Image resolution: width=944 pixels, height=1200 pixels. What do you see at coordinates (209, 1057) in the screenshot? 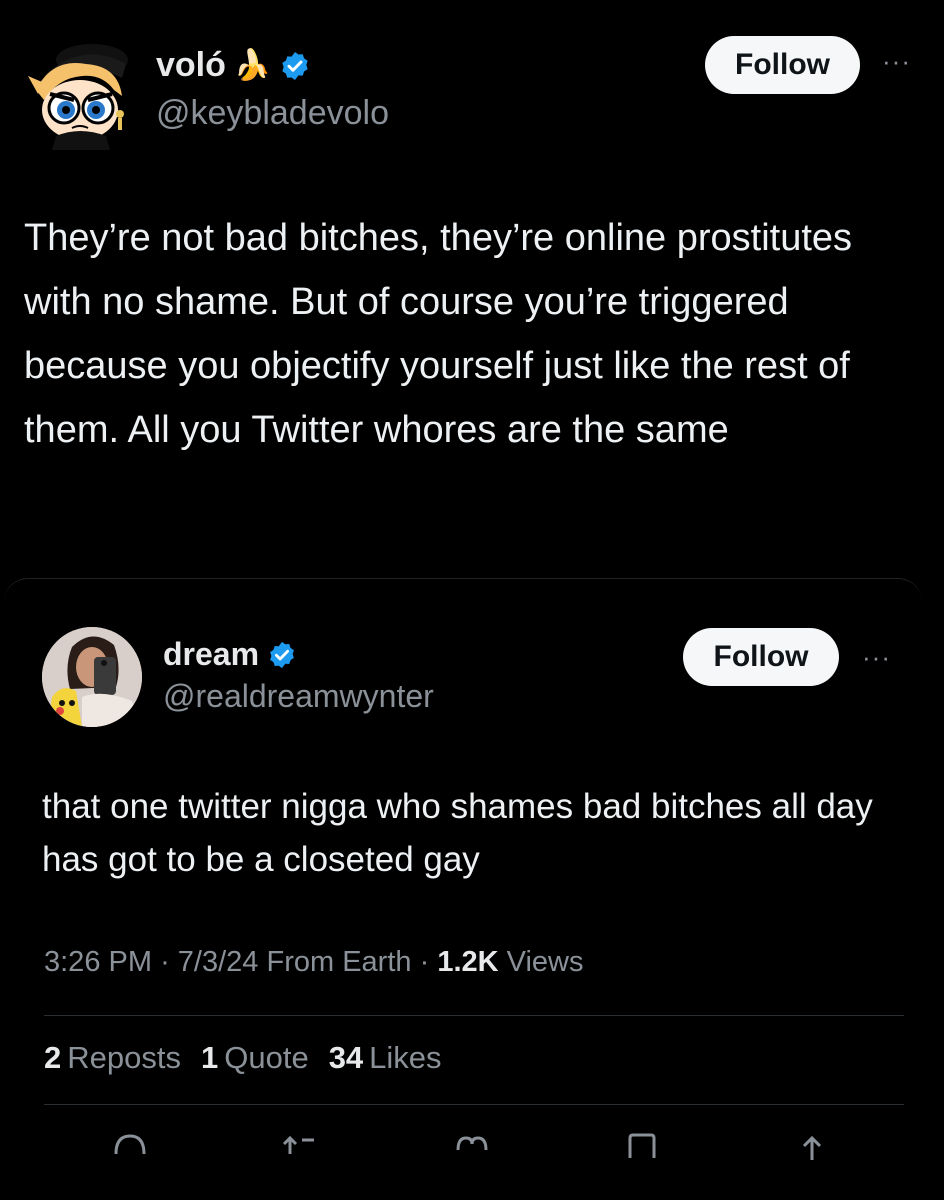
I see `quotes-count: 1` at bounding box center [209, 1057].